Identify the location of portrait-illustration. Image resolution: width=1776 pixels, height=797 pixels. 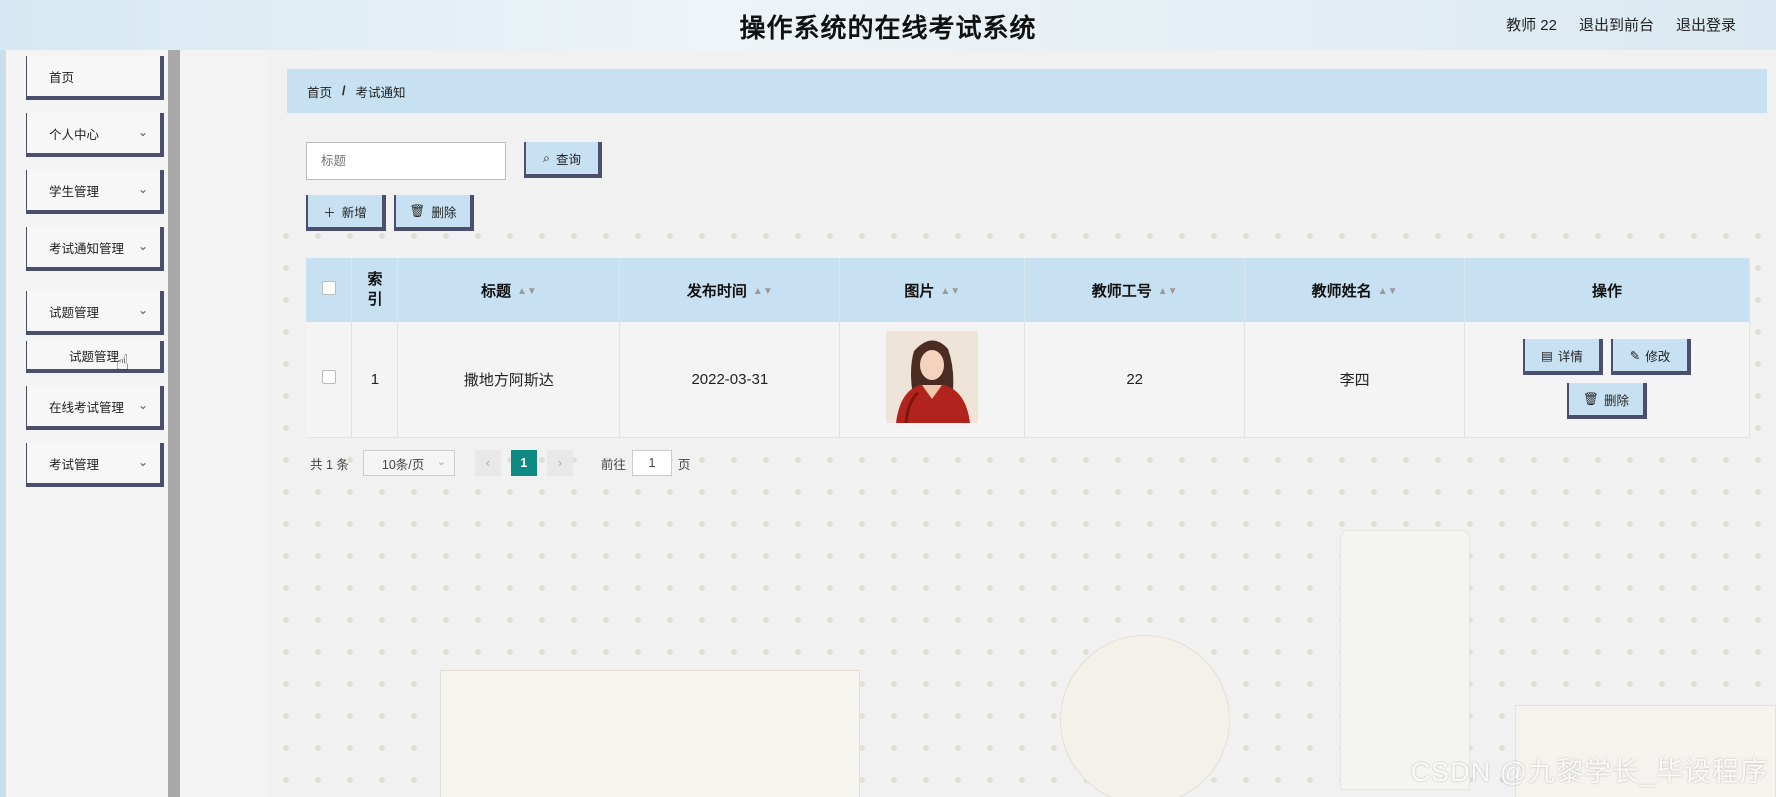
(932, 377).